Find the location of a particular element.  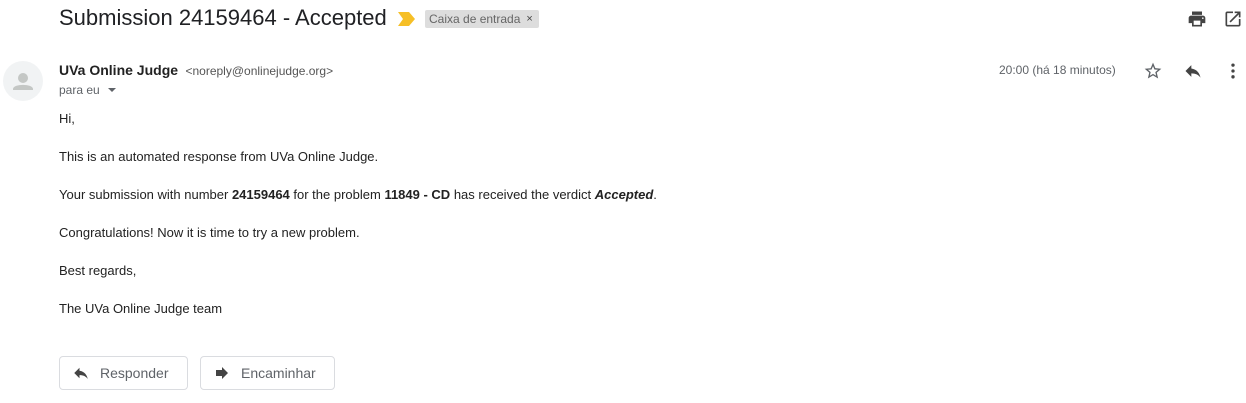

recipient-line: para eu is located at coordinates (87, 90).